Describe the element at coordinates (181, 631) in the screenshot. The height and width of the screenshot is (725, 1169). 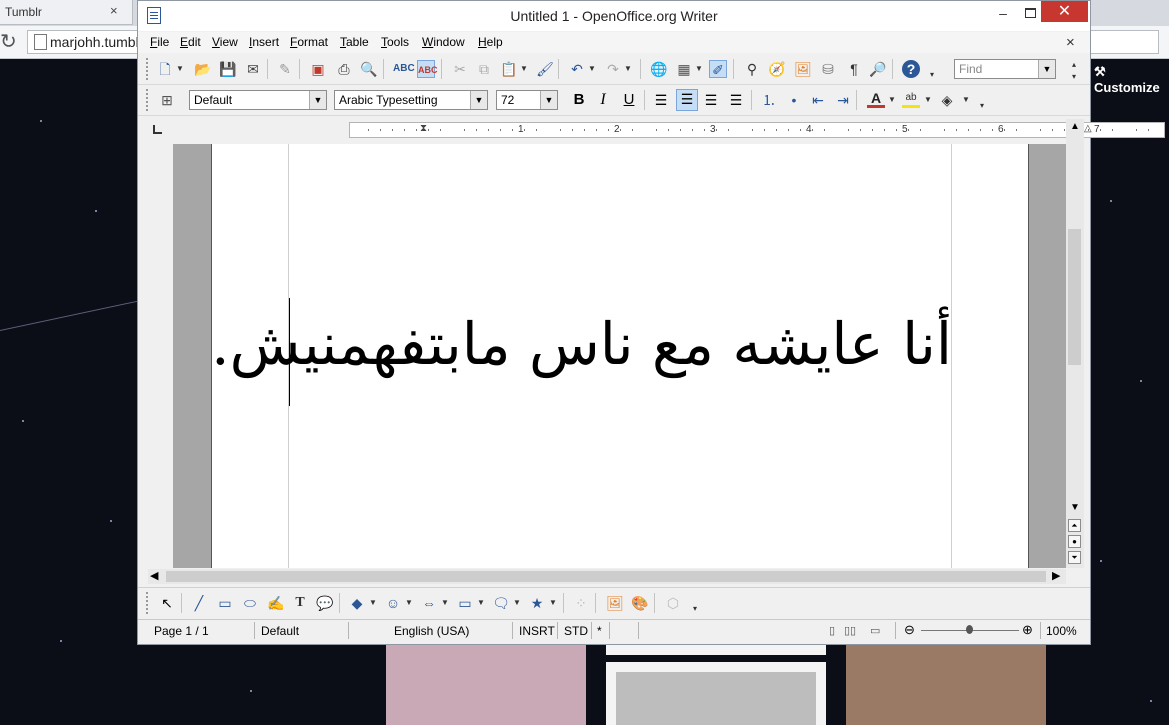
I see `page-count: Page 1 / 1` at that location.